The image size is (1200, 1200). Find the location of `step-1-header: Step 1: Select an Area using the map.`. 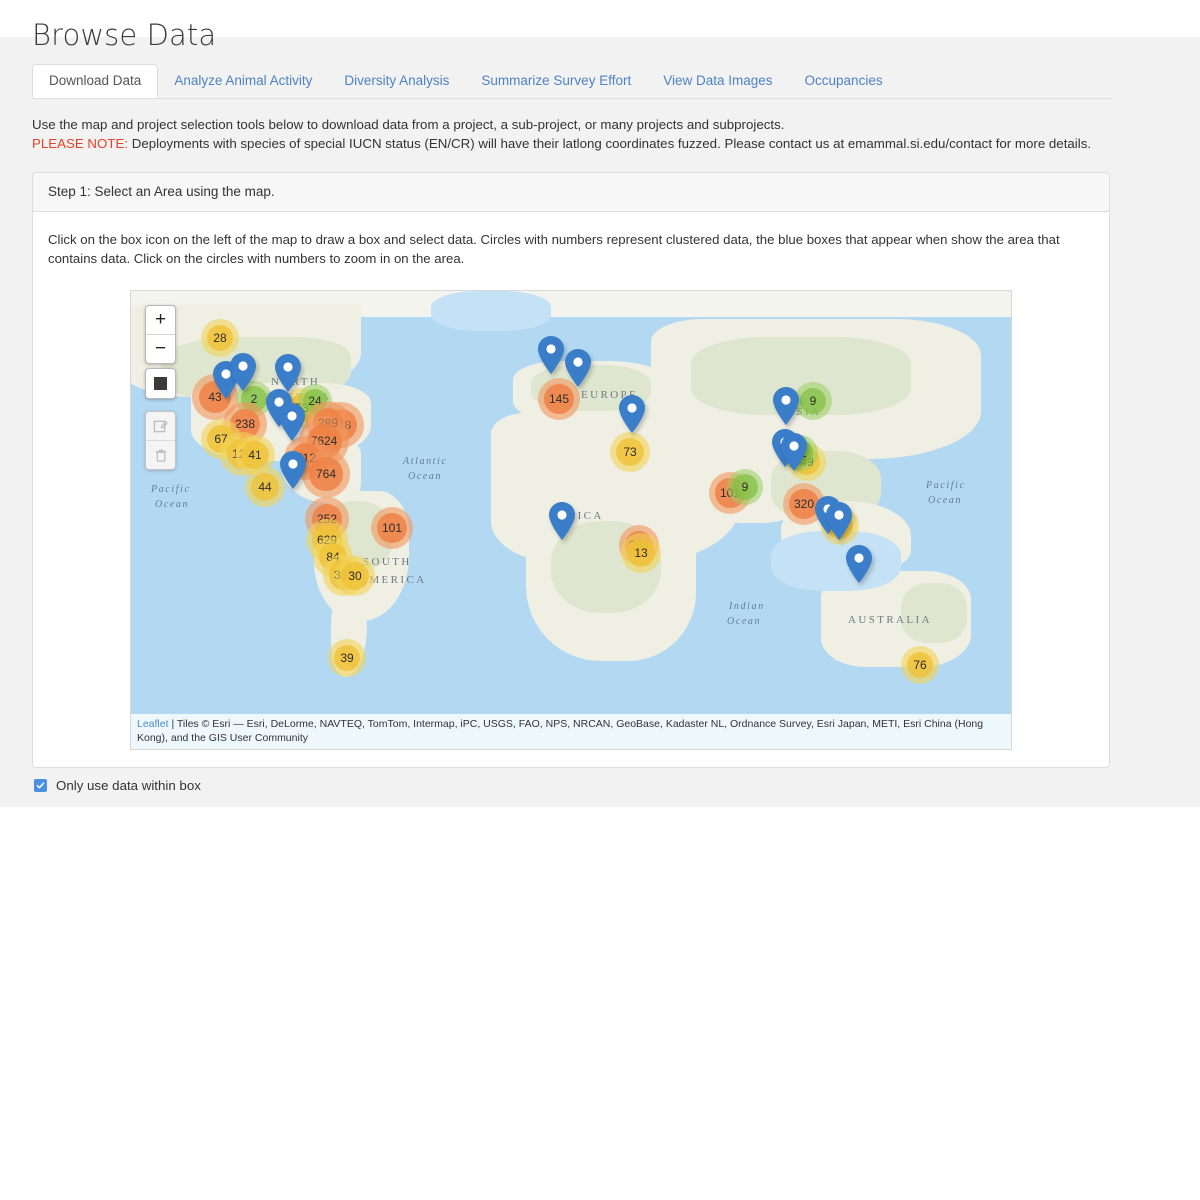

step-1-header: Step 1: Select an Area using the map. is located at coordinates (571, 192).